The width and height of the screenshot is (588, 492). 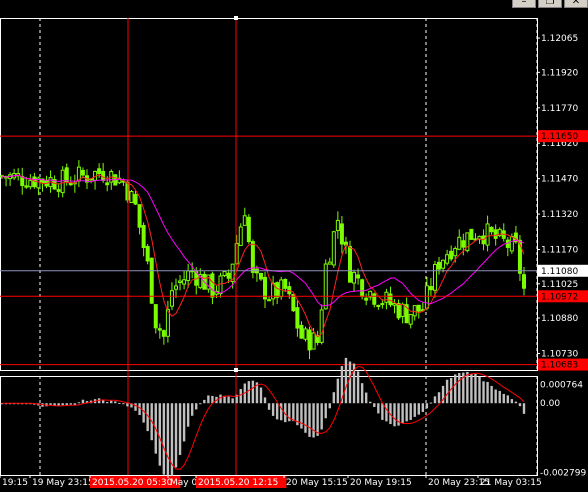 What do you see at coordinates (563, 364) in the screenshot?
I see `level-price-tag: 1.10683` at bounding box center [563, 364].